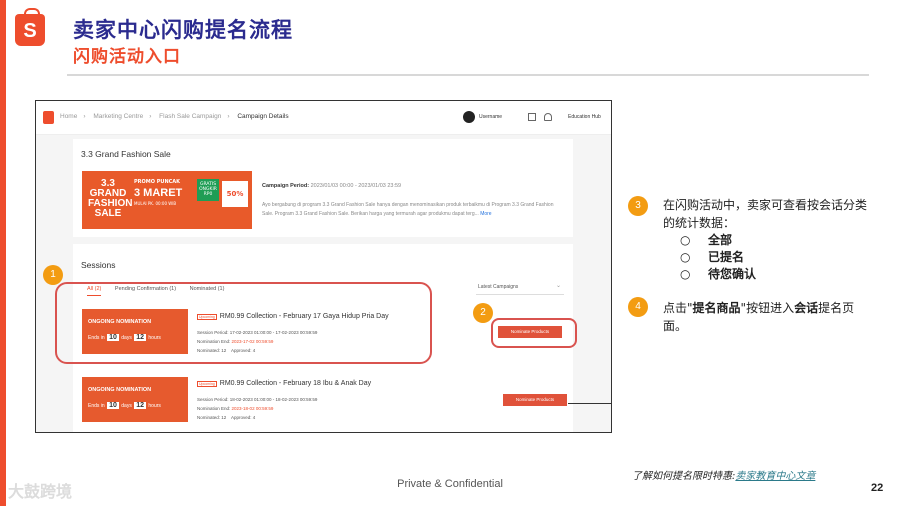 This screenshot has height=506, width=900. I want to click on banner-headline: 3.3 GRAND FASHION SALE, so click(110, 198).